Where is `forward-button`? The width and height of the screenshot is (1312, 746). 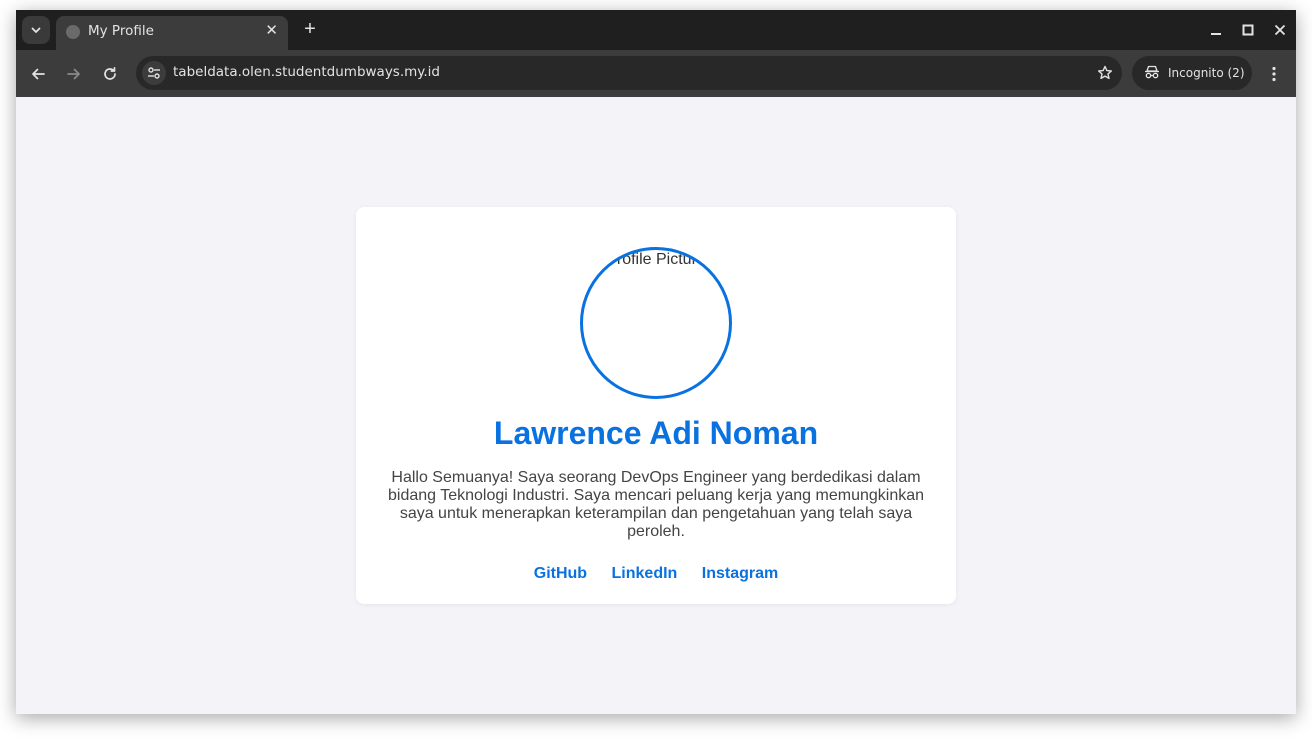 forward-button is located at coordinates (74, 74).